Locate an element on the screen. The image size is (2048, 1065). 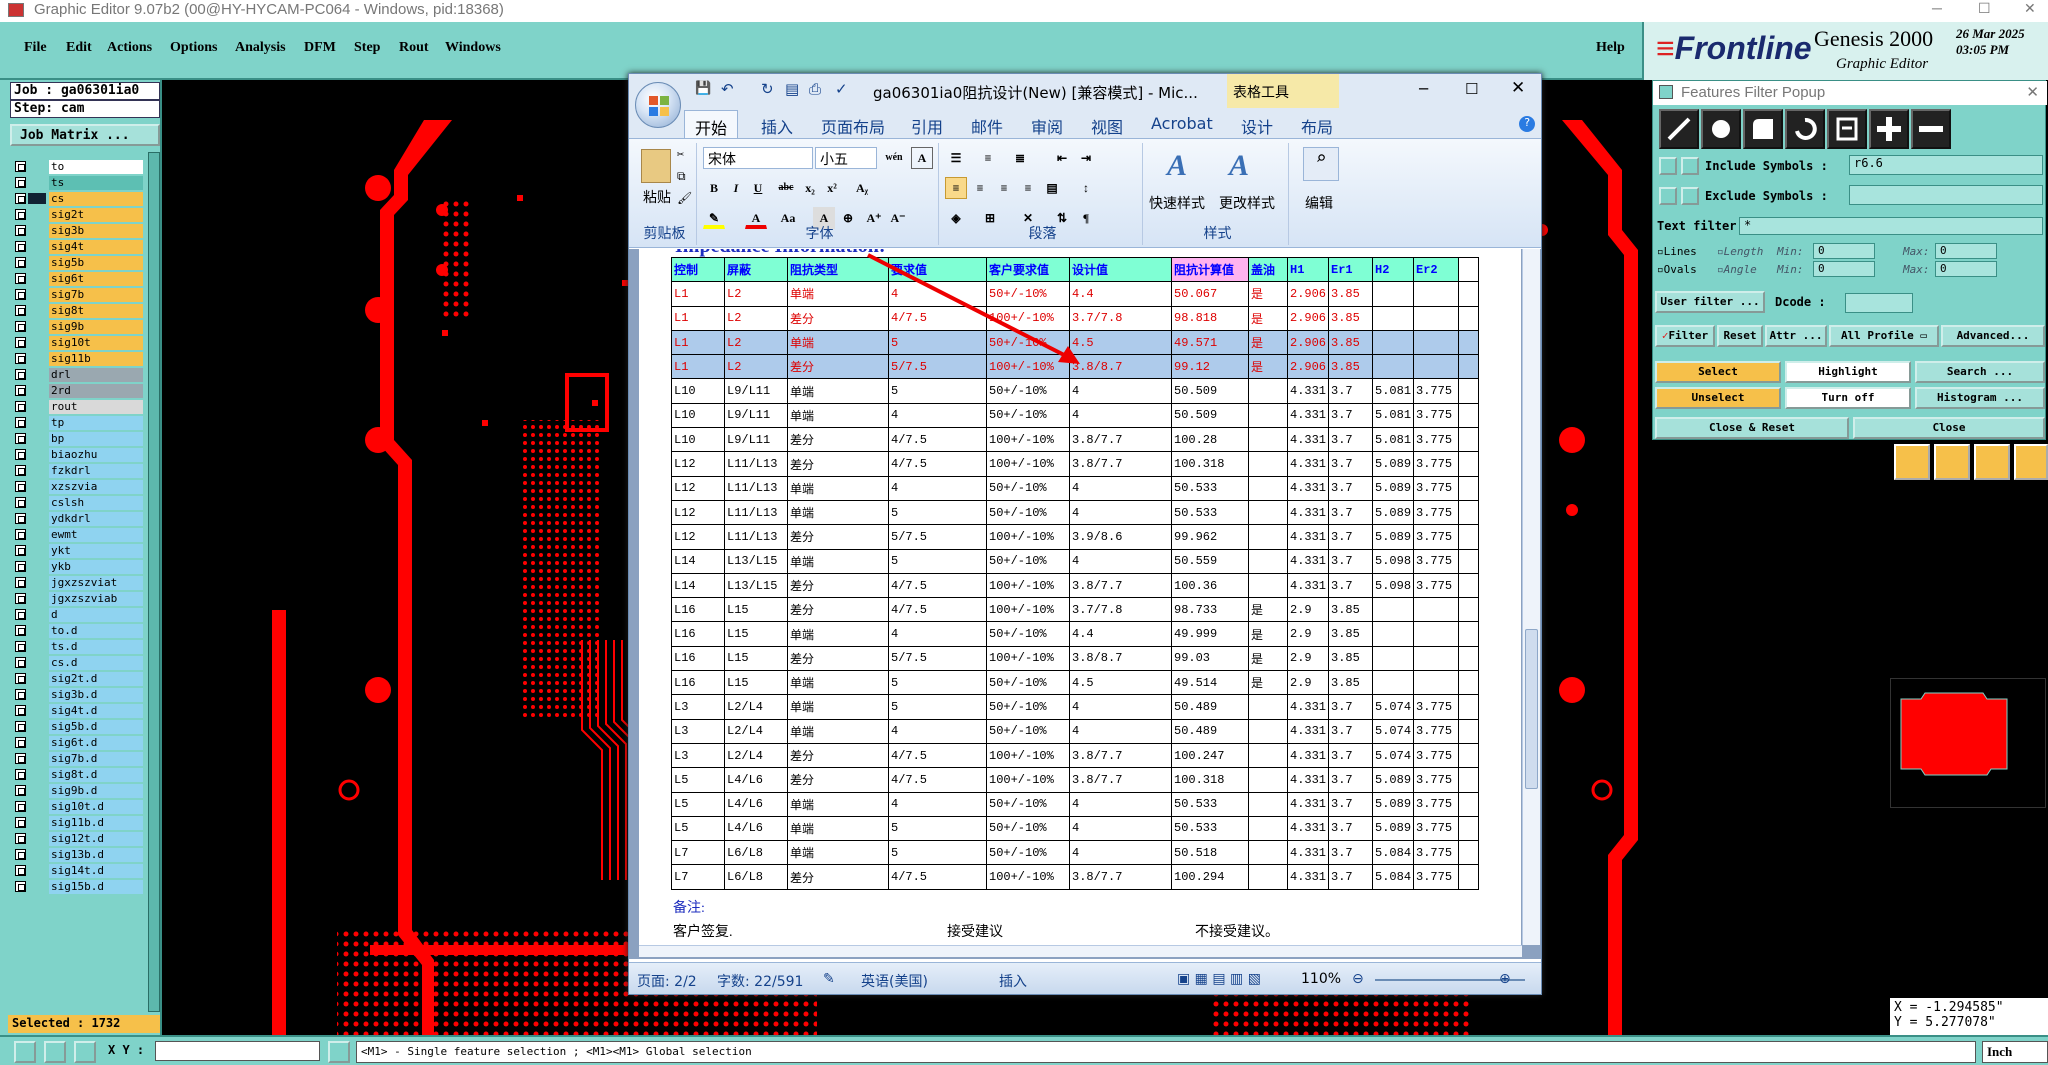
font-name-combo: 宋体 is located at coordinates (758, 158).